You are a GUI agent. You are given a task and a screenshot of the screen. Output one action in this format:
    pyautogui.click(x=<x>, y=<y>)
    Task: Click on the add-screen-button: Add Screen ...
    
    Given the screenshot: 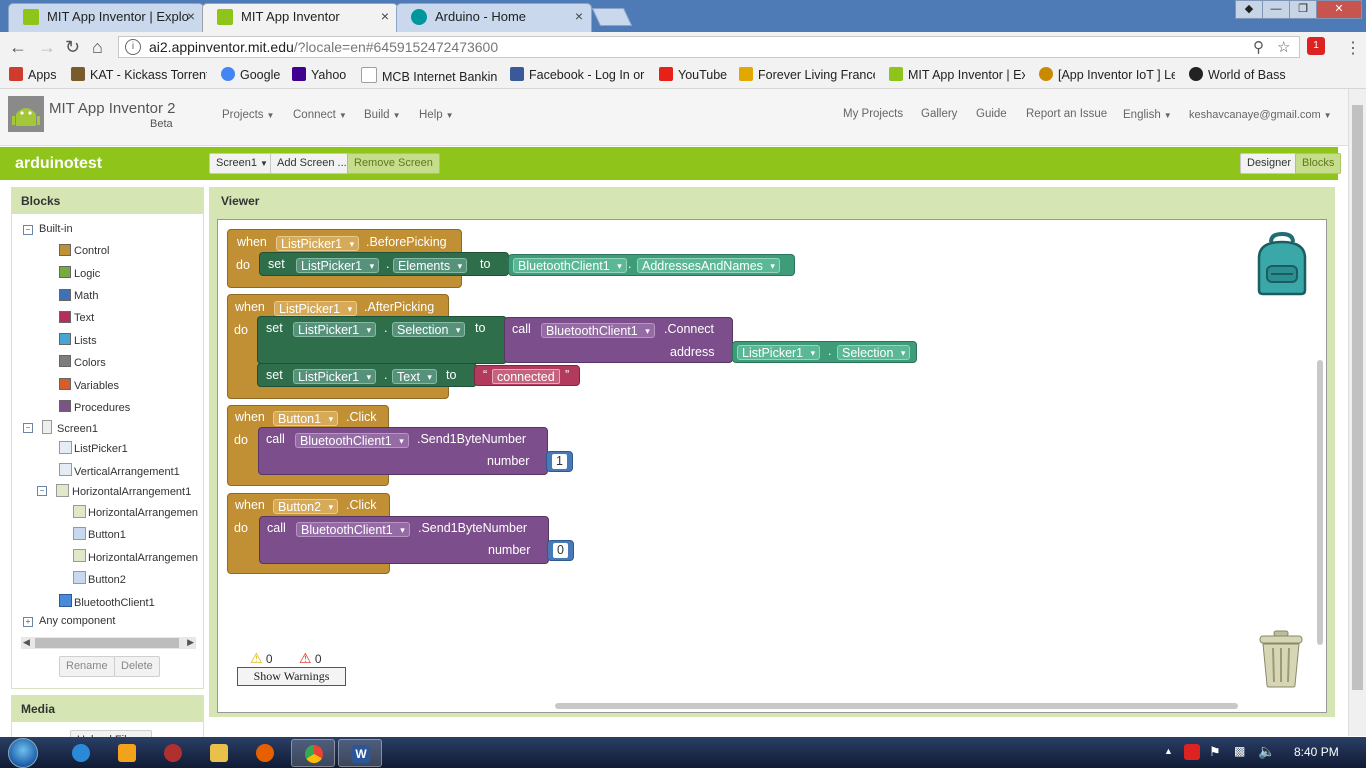 What is the action you would take?
    pyautogui.click(x=312, y=163)
    